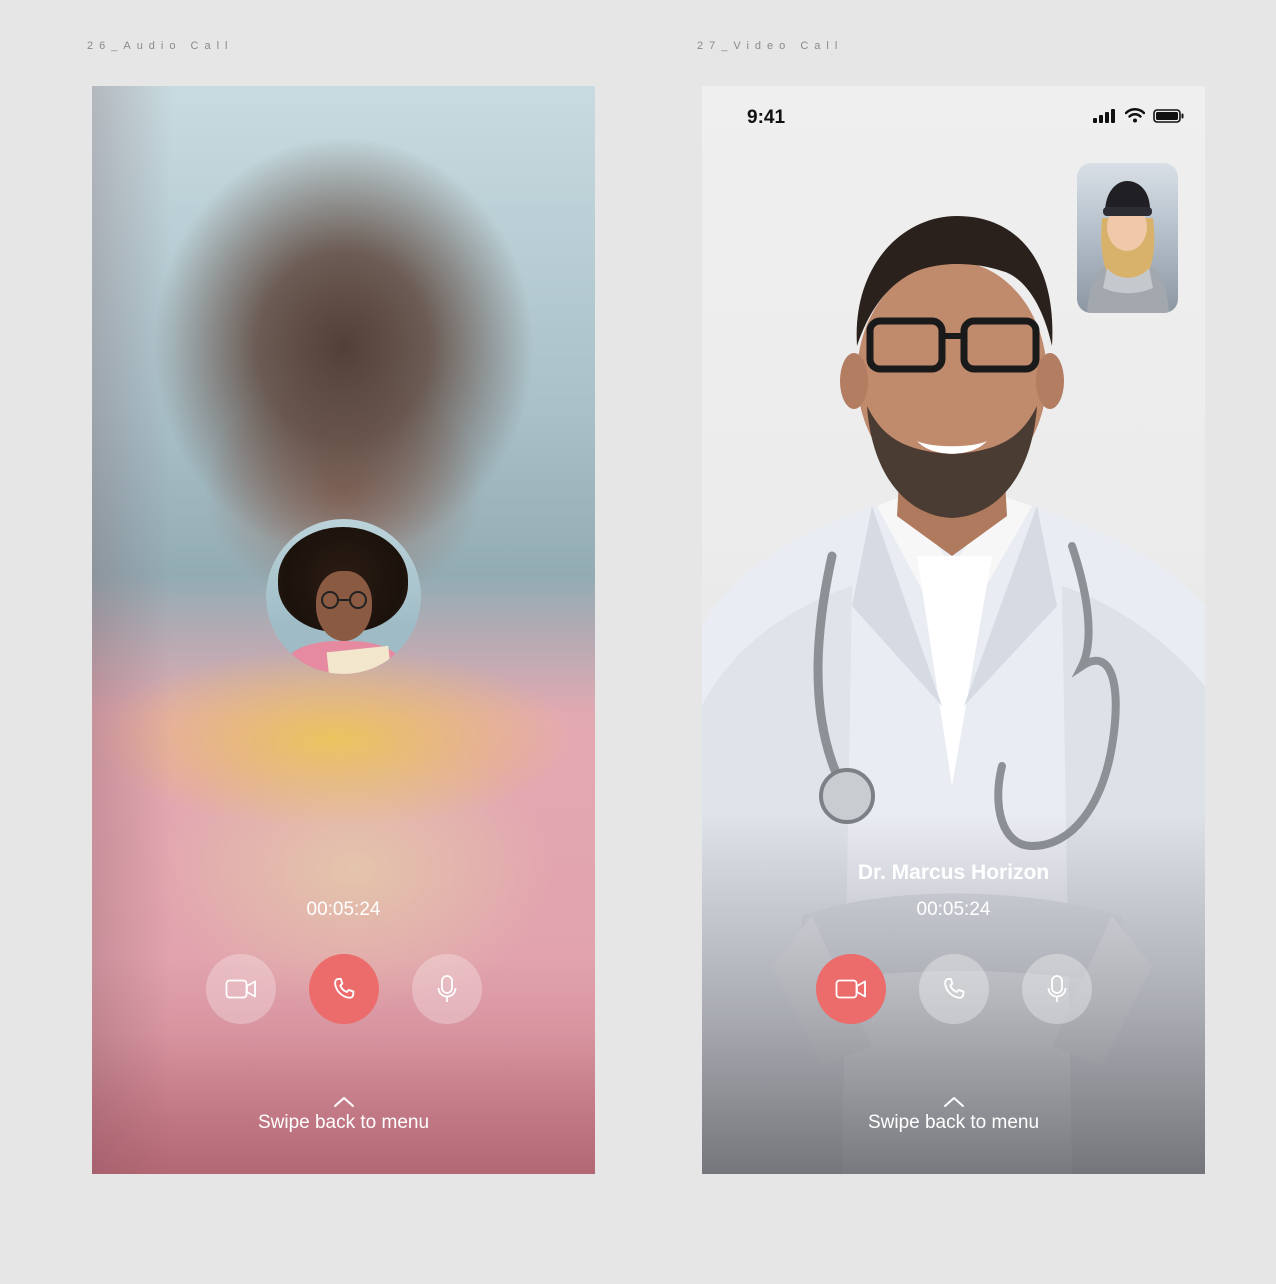 This screenshot has height=1284, width=1276. I want to click on frame-label-audio-call: 26_Audio Call, so click(160, 46).